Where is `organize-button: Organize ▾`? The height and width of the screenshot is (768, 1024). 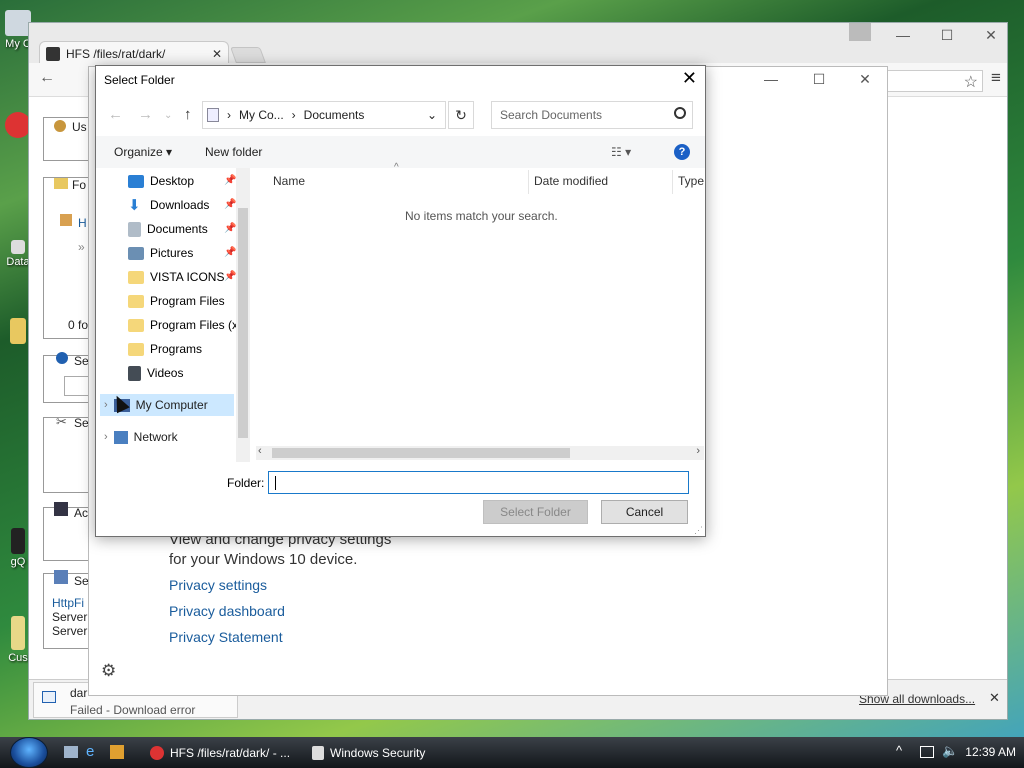 organize-button: Organize ▾ is located at coordinates (143, 152).